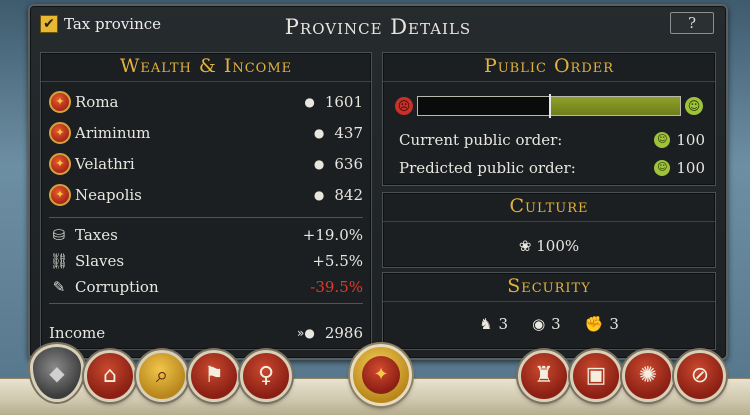 Image resolution: width=750 pixels, height=415 pixels. What do you see at coordinates (549, 287) in the screenshot?
I see `security-title: Security` at bounding box center [549, 287].